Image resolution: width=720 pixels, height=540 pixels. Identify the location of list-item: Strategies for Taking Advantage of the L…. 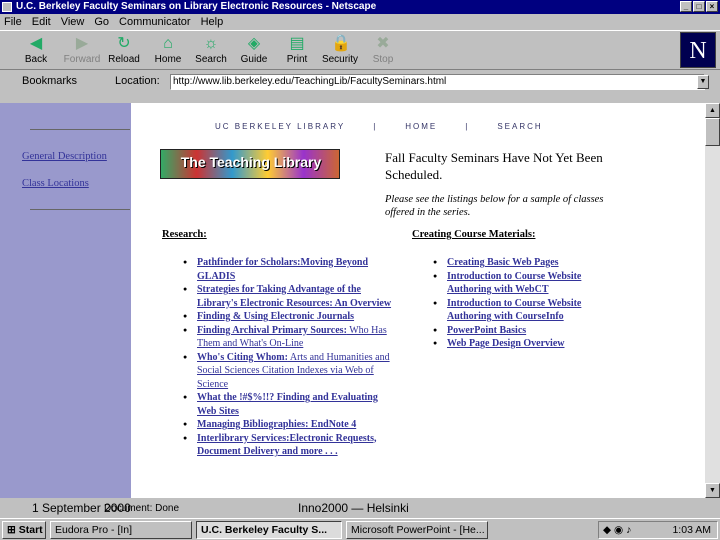
(290, 296).